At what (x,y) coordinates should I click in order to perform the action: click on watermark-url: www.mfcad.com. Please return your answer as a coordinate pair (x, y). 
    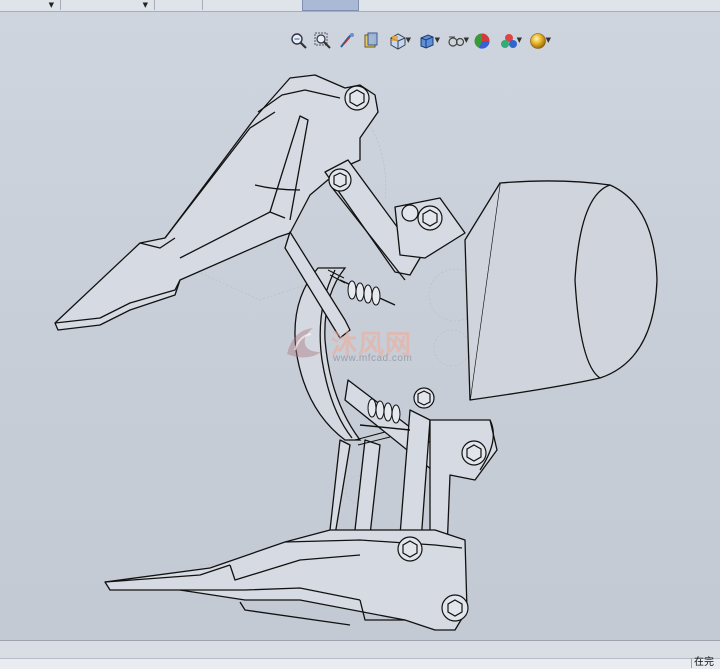
    Looking at the image, I should click on (373, 358).